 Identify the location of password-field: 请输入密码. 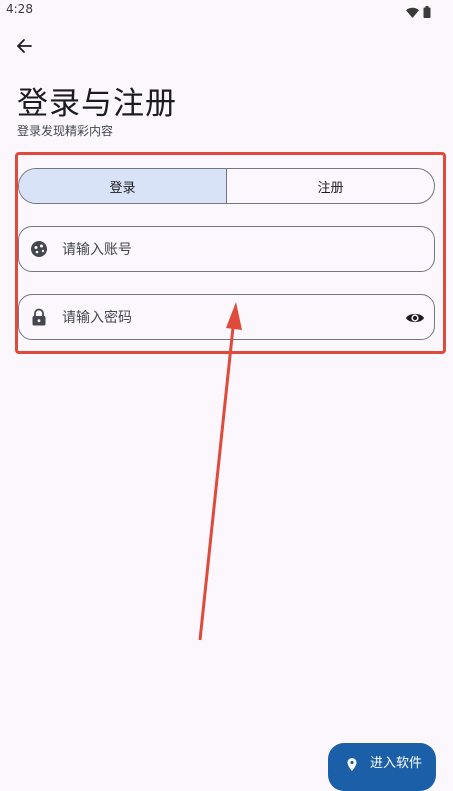
(226, 317).